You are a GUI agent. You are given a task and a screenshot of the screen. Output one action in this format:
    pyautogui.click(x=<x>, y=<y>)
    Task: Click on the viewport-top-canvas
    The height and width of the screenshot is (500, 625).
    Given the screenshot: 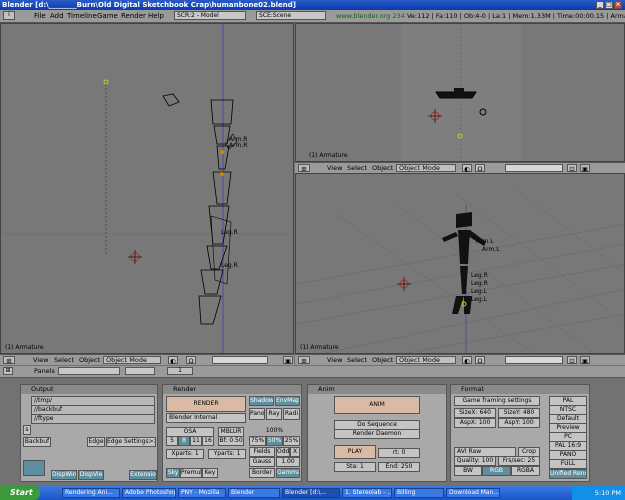 What is the action you would take?
    pyautogui.click(x=460, y=93)
    